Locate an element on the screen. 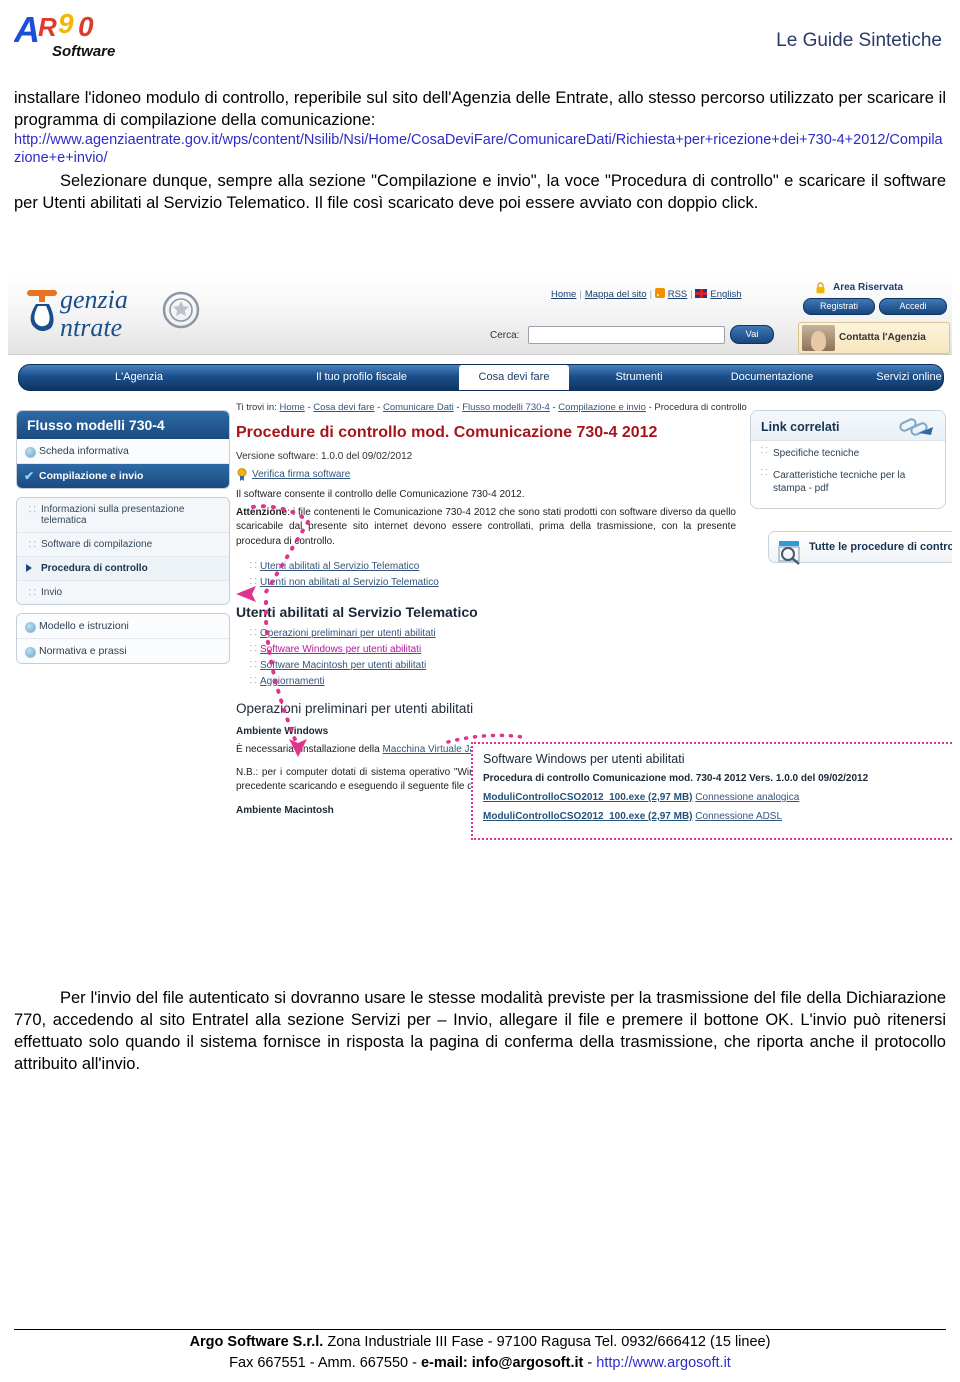  related-links-title: Link correlati is located at coordinates (800, 427).